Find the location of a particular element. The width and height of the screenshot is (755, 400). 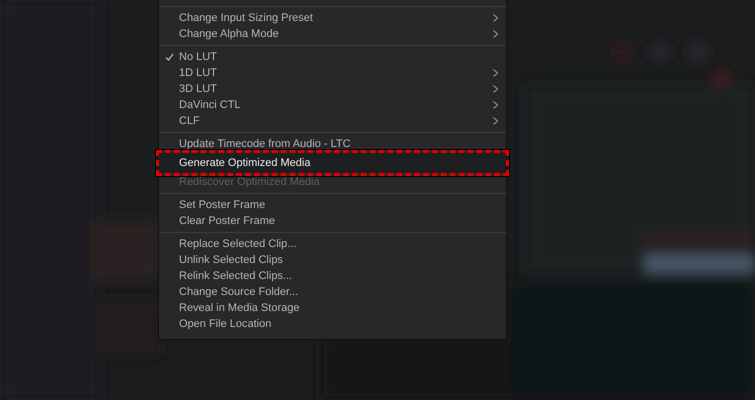

menu-item: No LUT is located at coordinates (332, 57).